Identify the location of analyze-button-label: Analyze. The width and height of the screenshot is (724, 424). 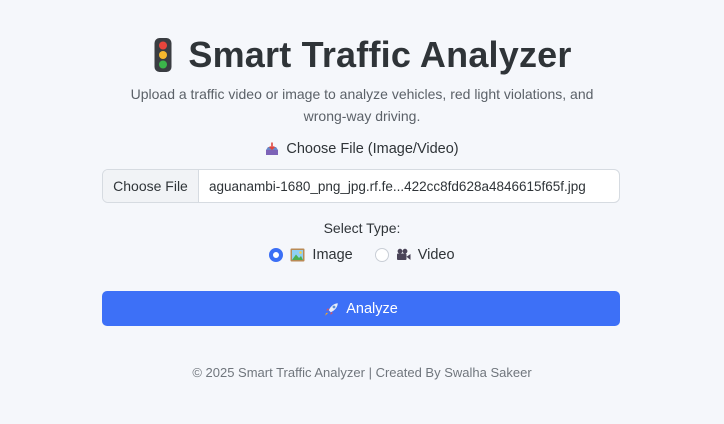
(372, 308).